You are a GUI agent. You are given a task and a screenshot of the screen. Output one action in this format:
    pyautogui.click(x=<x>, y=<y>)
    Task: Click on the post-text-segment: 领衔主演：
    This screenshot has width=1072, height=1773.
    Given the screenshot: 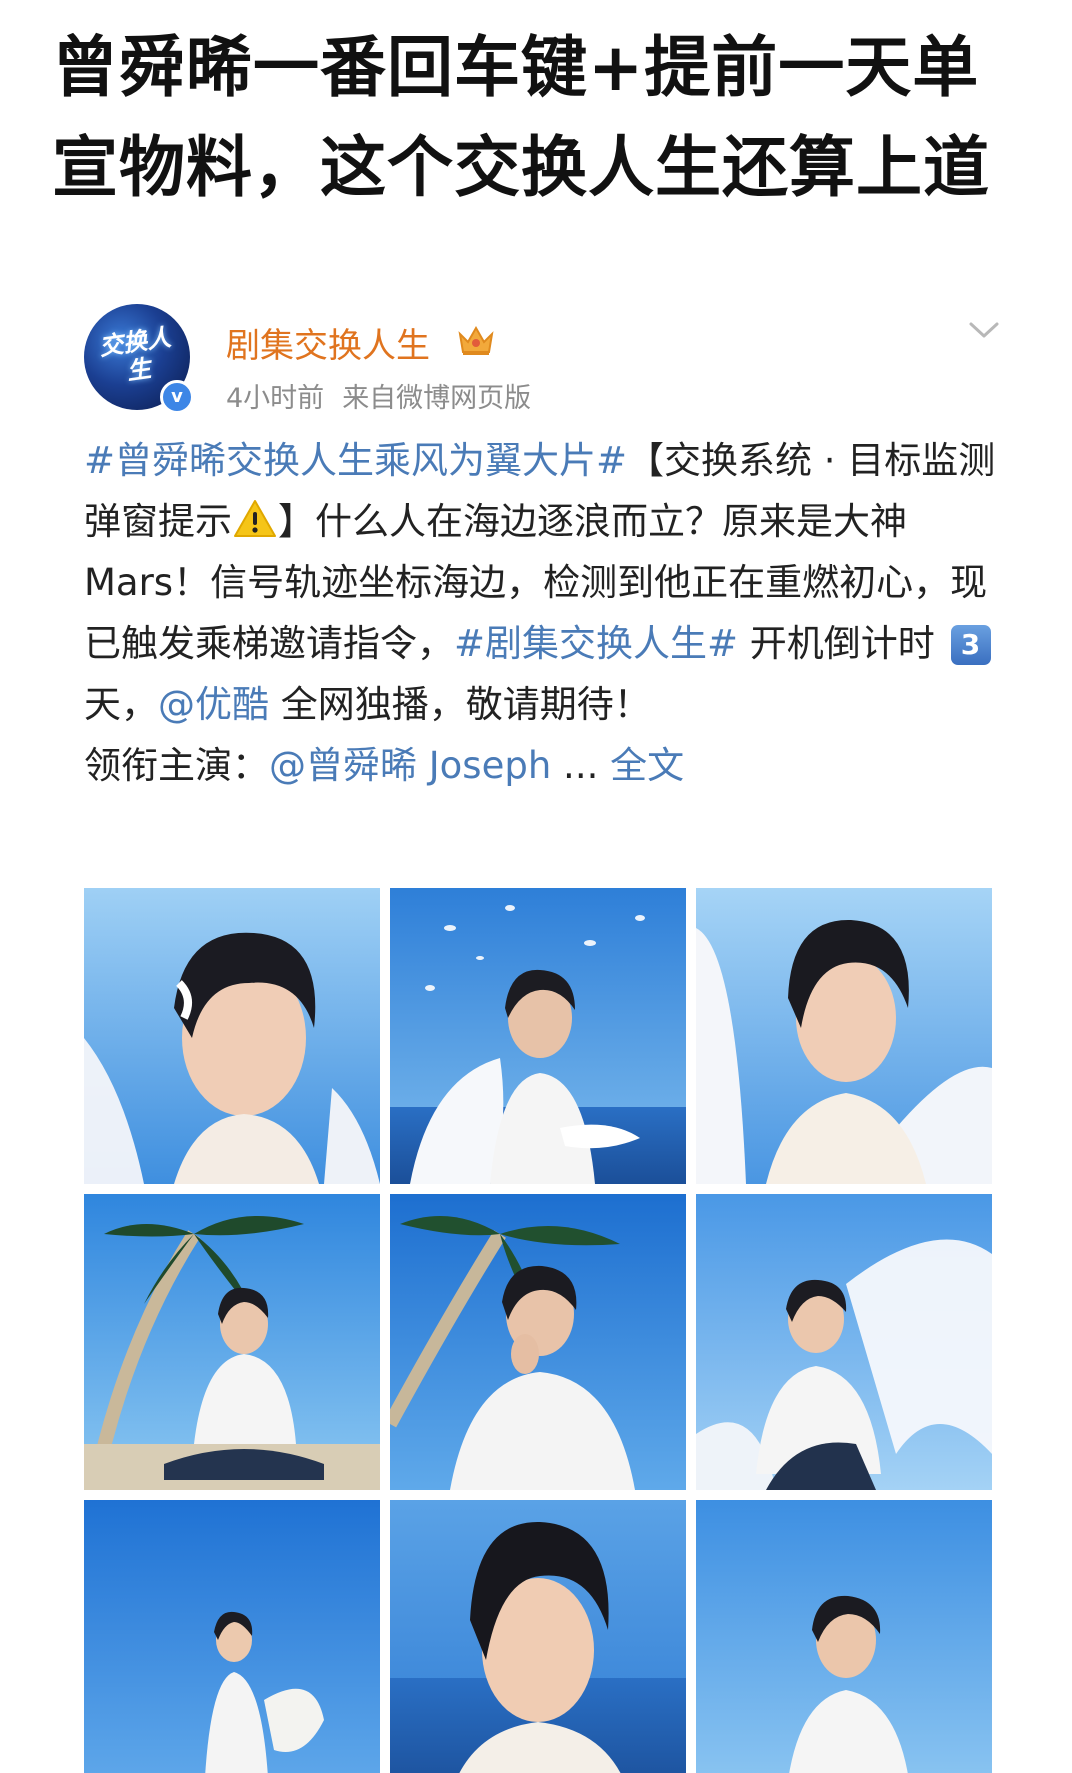 What is the action you would take?
    pyautogui.click(x=176, y=765)
    